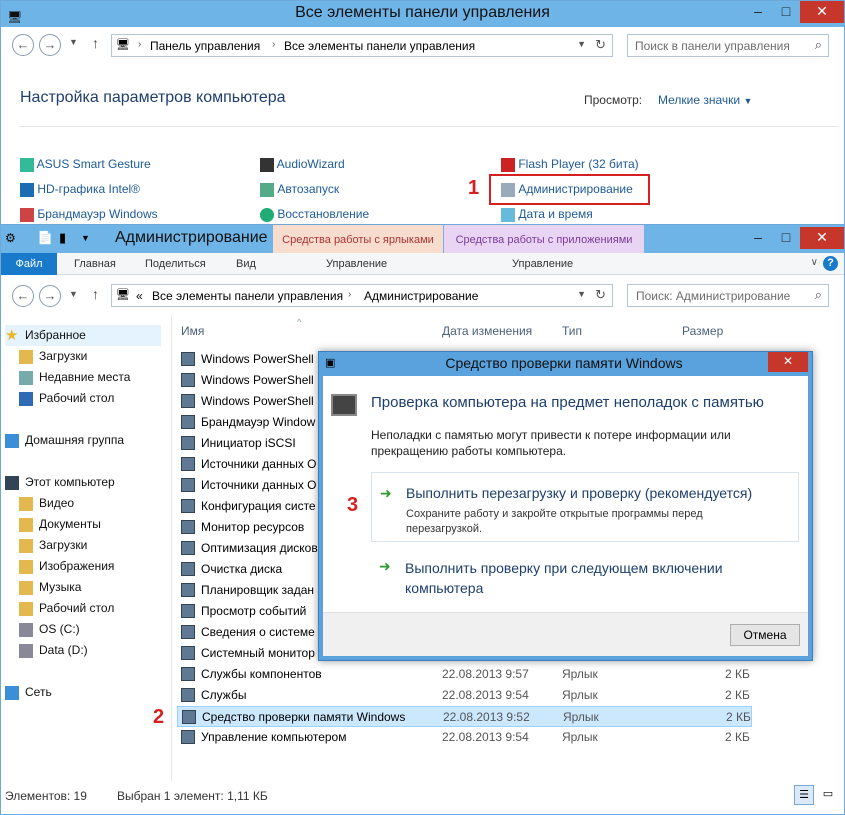 The height and width of the screenshot is (815, 845). I want to click on nav-item: Изображения, so click(66, 566).